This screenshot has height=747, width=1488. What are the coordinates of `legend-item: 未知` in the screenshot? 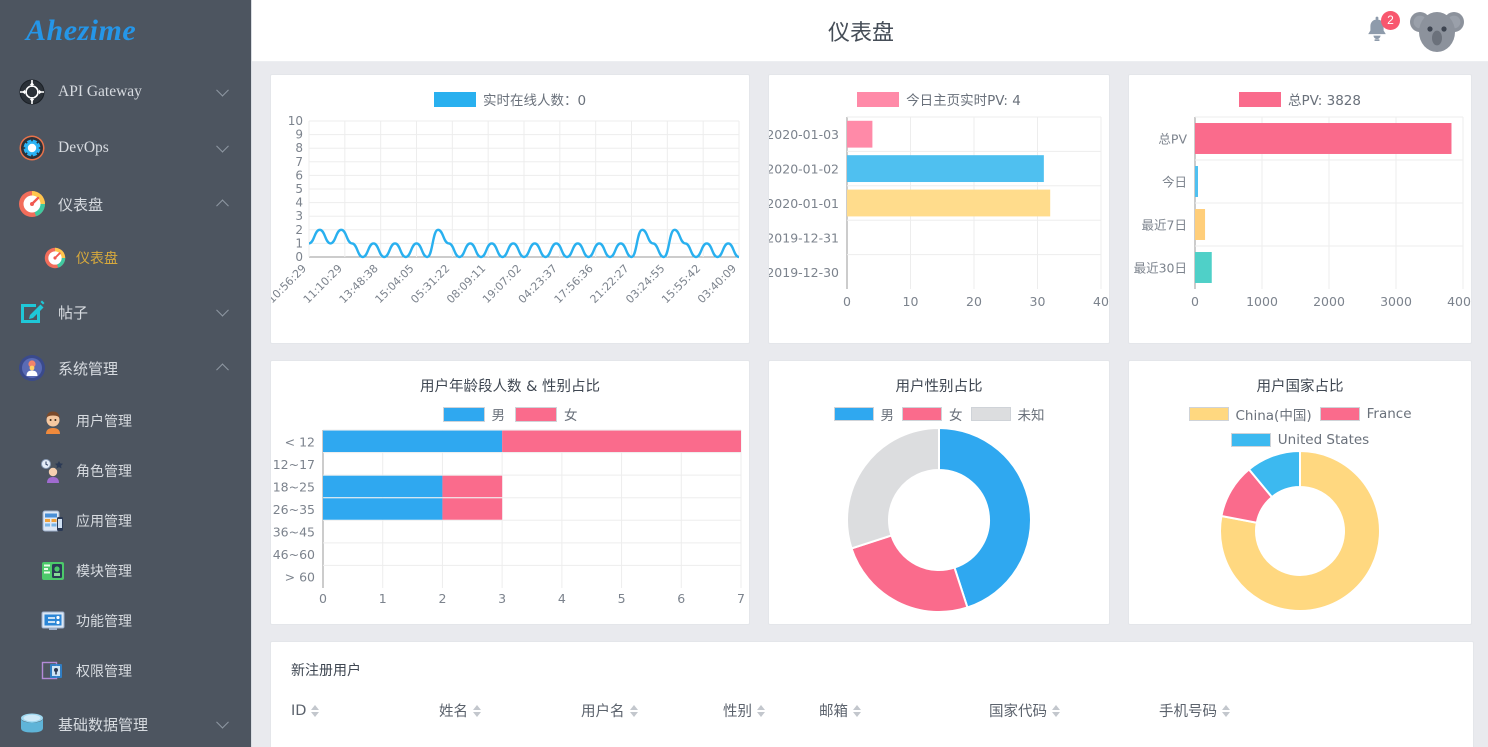 It's located at (1007, 414).